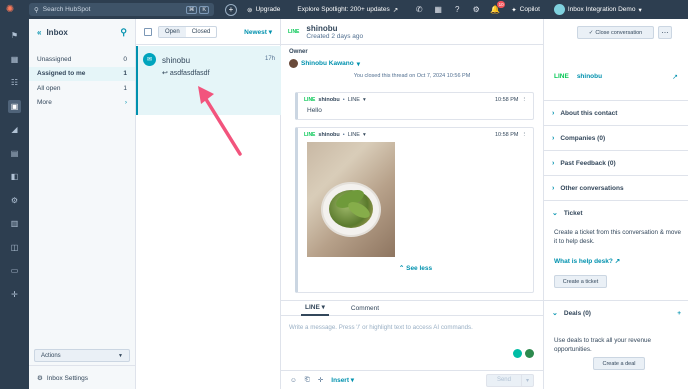 The width and height of the screenshot is (688, 389). Describe the element at coordinates (597, 9) in the screenshot. I see `account-menu: Inbox Integration Demo ▾` at that location.